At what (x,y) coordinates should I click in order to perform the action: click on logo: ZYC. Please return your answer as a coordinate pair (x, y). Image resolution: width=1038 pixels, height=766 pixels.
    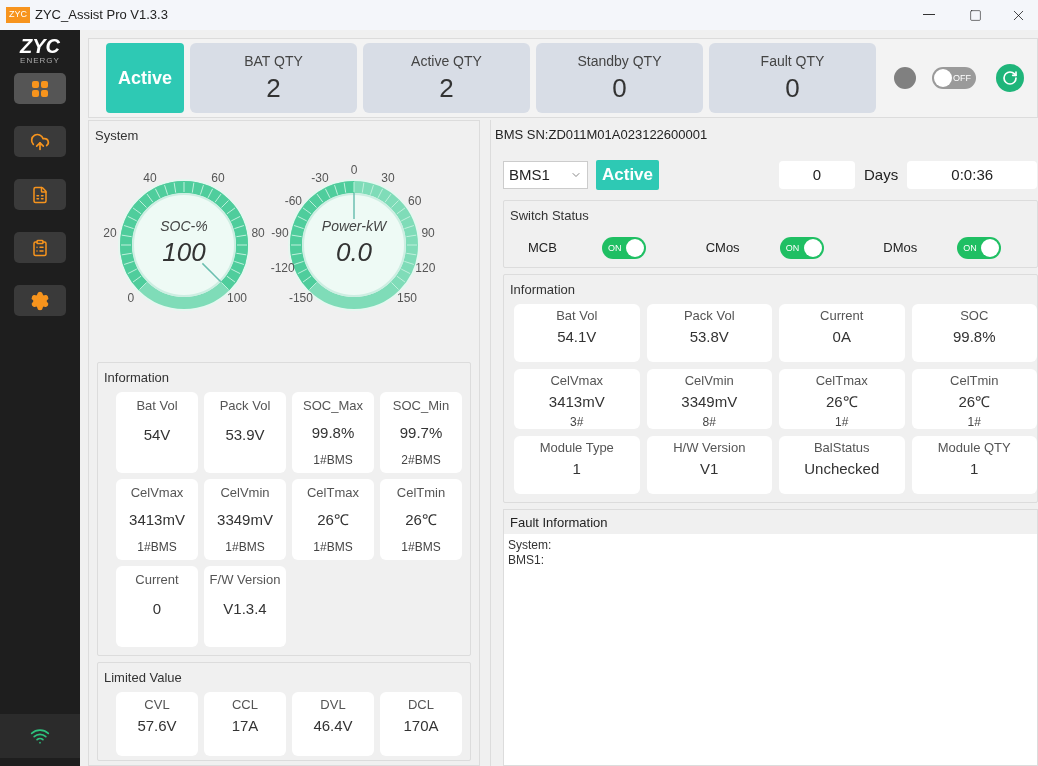
    Looking at the image, I should click on (40, 45).